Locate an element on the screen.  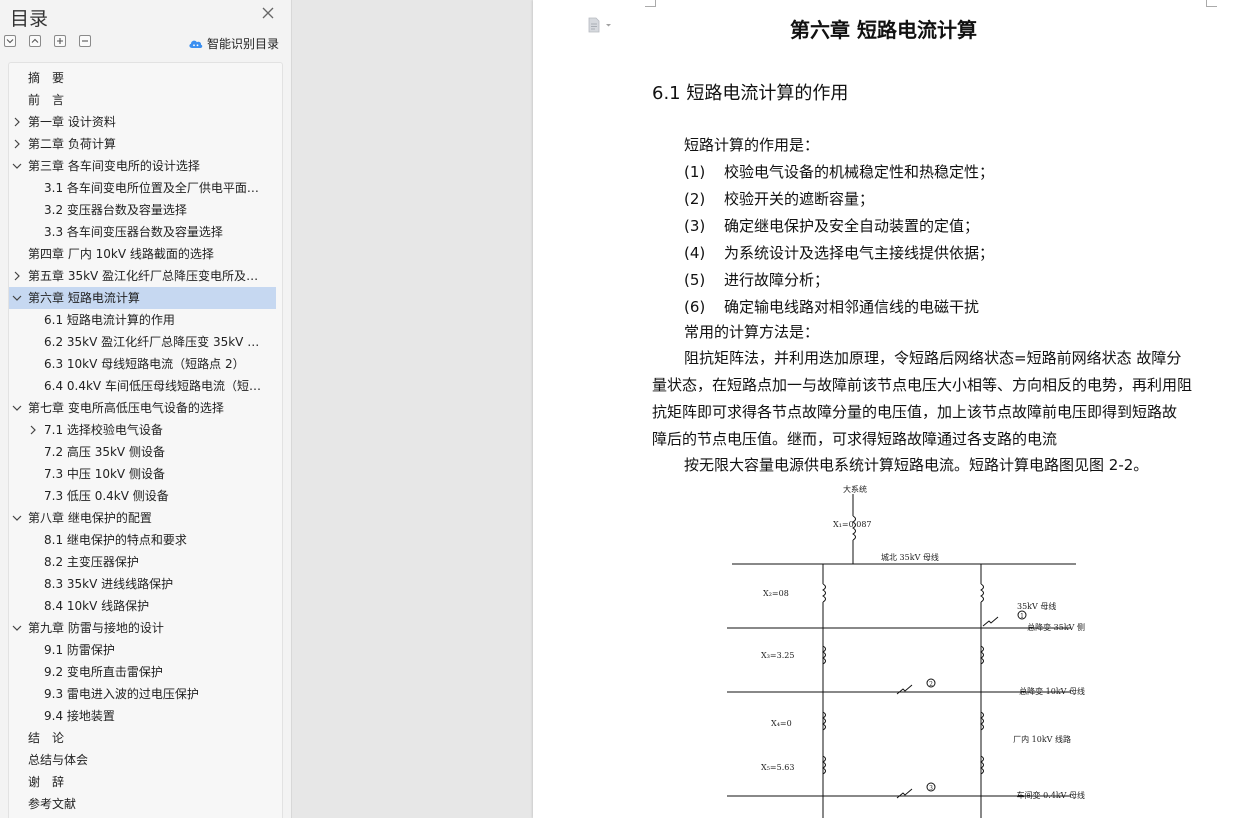
smart-toc-button: 智能识别目录 is located at coordinates (233, 43).